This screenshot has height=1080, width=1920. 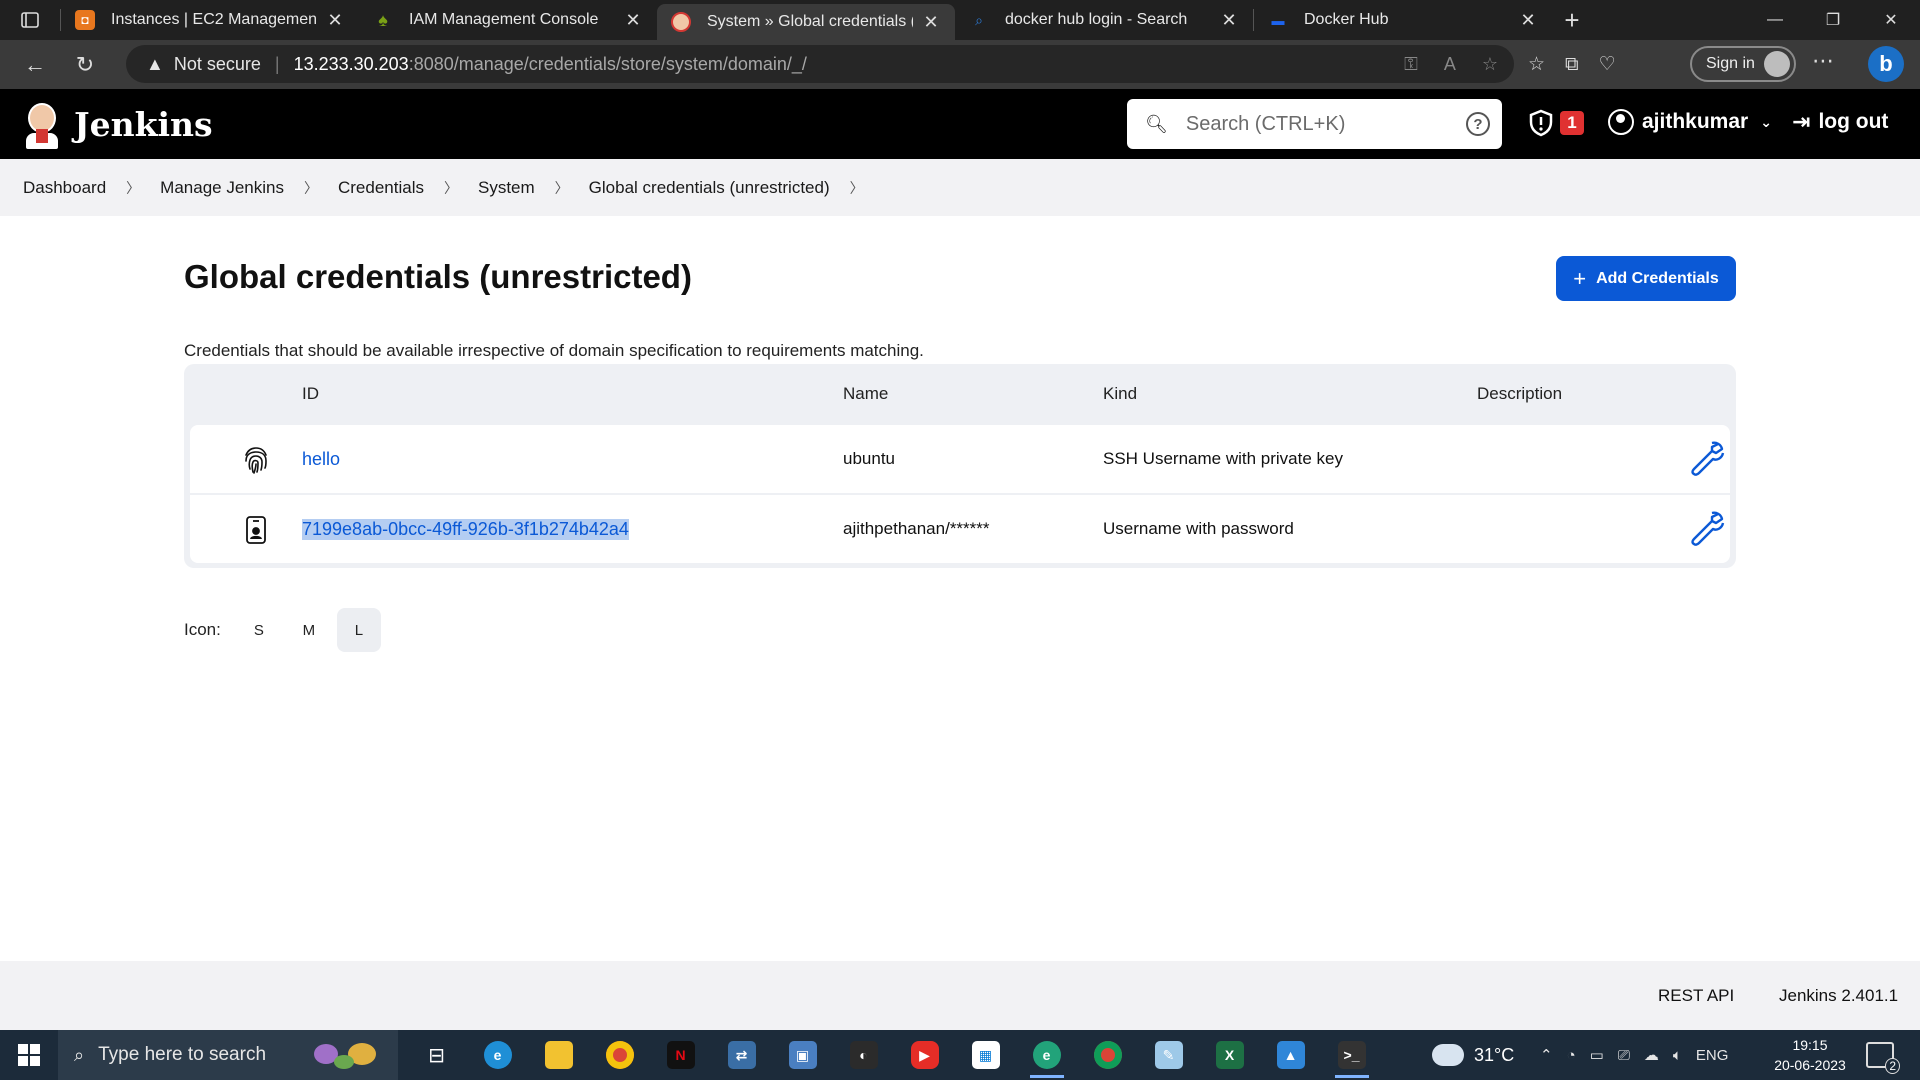 What do you see at coordinates (210, 20) in the screenshot?
I see `browser-tab-ec2: ◘ Instances | EC2 Management Cor ✕` at bounding box center [210, 20].